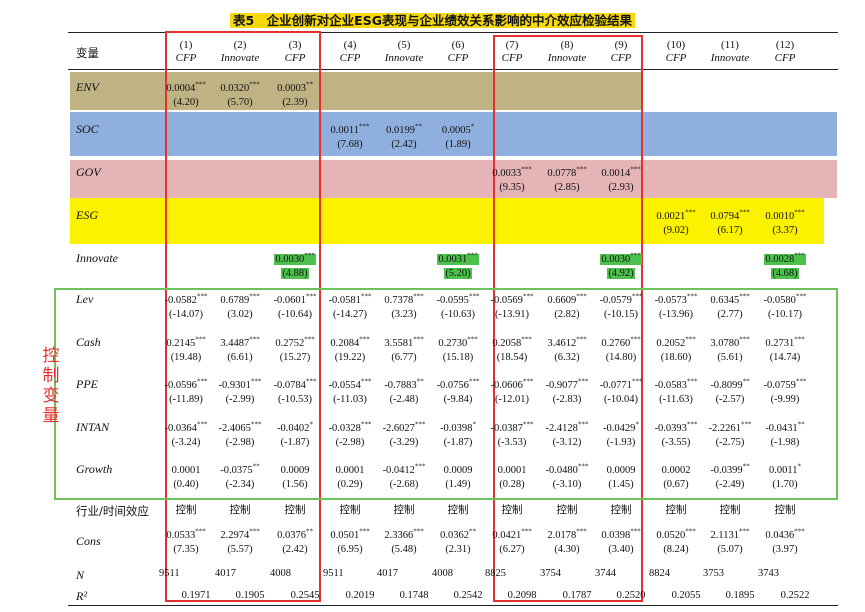 This screenshot has height=612, width=865. Describe the element at coordinates (350, 129) in the screenshot. I see `coef-value: 0.0011***` at that location.